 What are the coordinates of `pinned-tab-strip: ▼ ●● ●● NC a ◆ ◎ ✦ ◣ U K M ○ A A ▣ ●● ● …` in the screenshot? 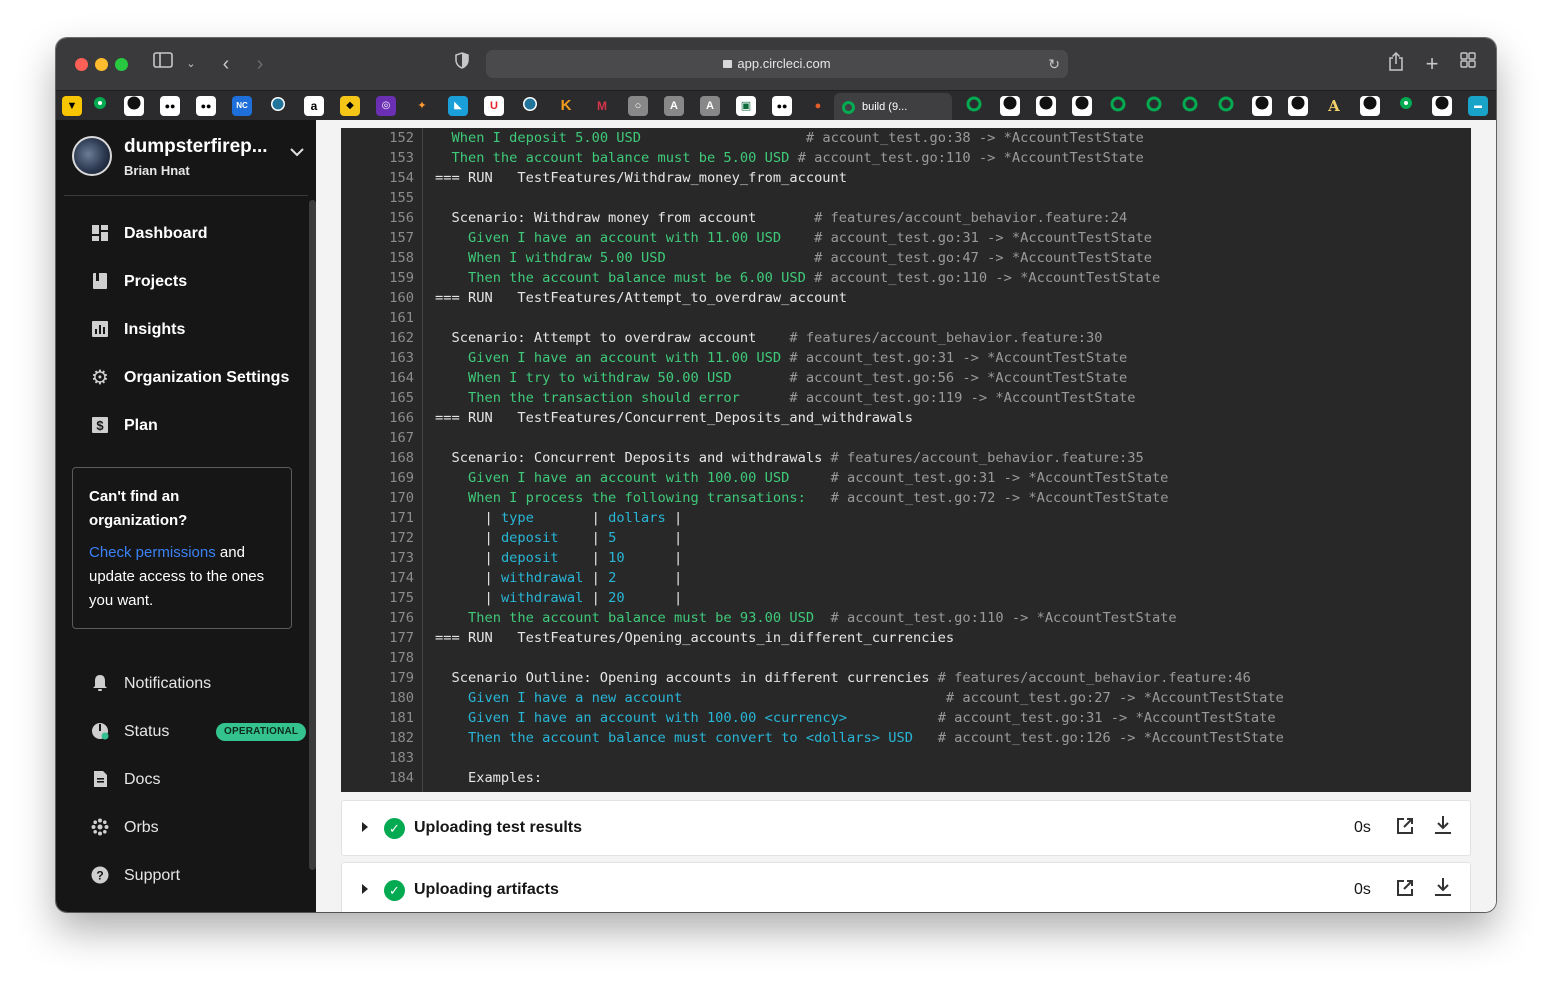 It's located at (776, 105).